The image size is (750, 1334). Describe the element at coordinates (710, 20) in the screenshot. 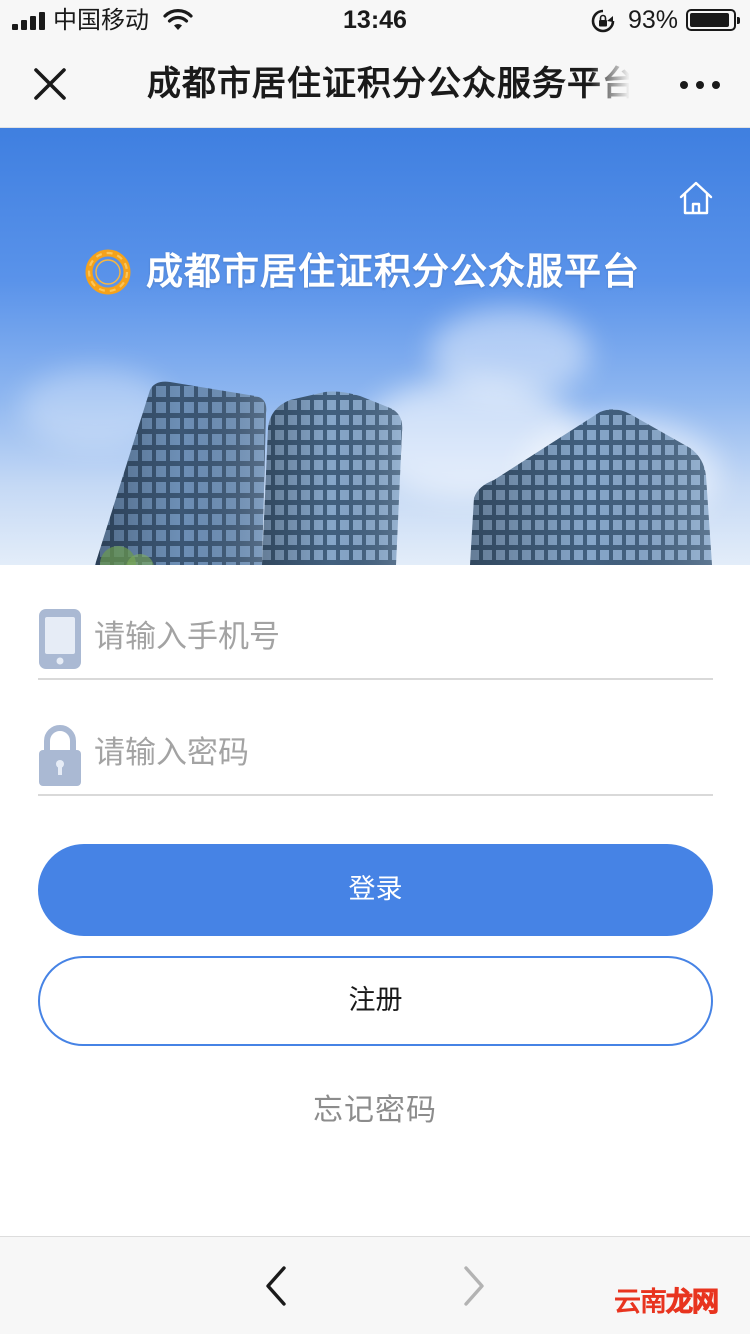

I see `battery-fill` at that location.